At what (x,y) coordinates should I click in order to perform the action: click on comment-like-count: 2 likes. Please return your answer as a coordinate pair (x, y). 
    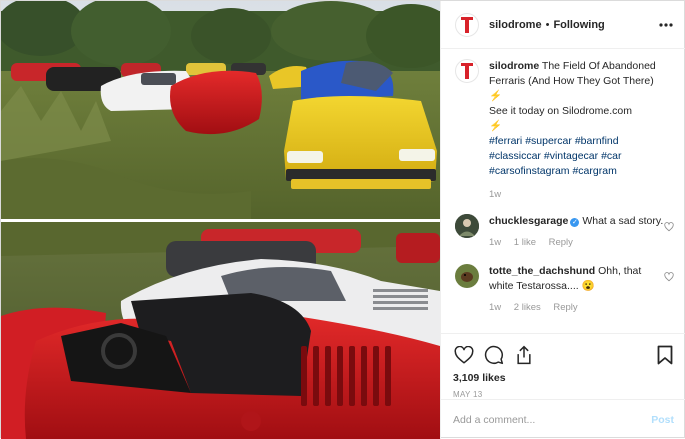
    Looking at the image, I should click on (527, 307).